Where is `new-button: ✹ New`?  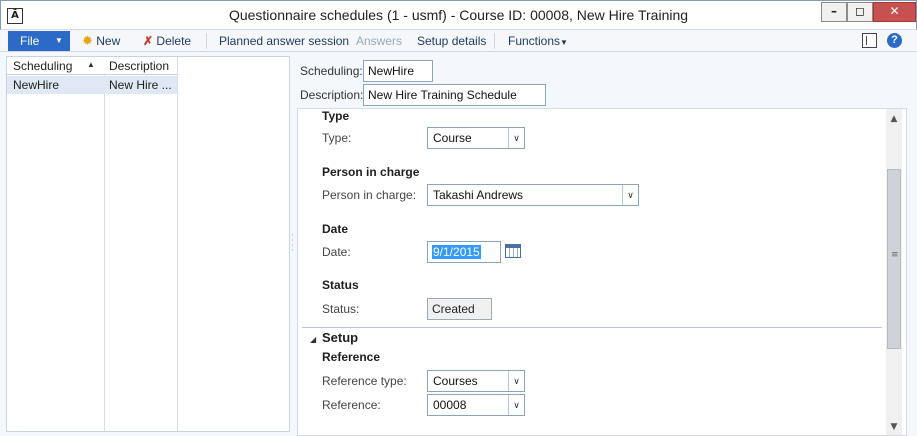 new-button: ✹ New is located at coordinates (101, 41).